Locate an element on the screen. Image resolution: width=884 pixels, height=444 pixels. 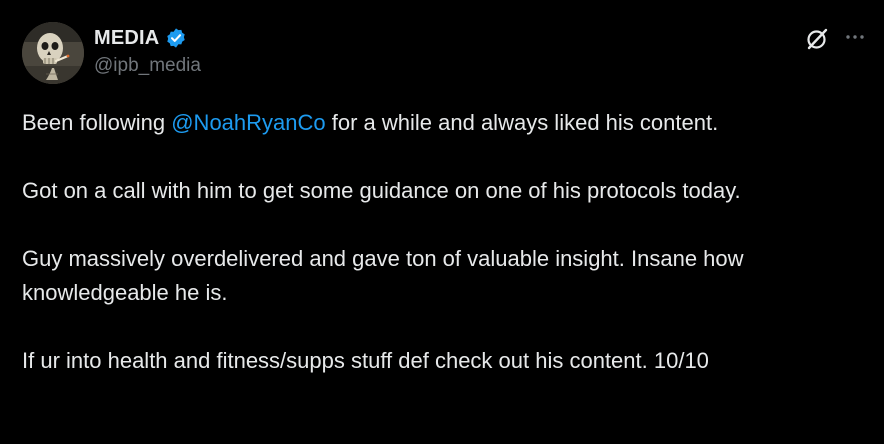
author-display-name: MEDIA is located at coordinates (126, 38).